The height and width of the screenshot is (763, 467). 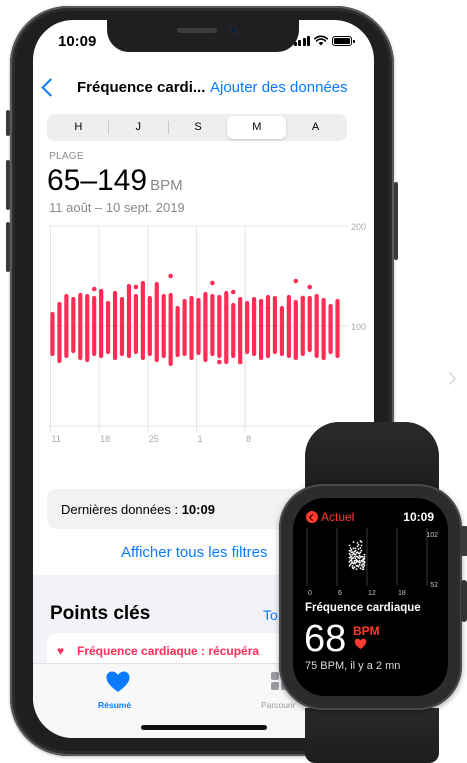 I want to click on watch-back-icon, so click(x=312, y=517).